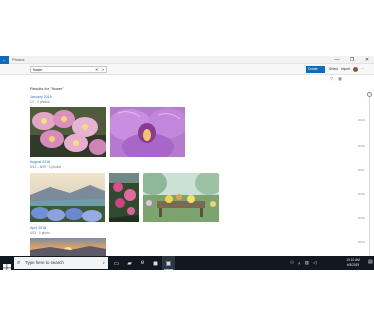  What do you see at coordinates (307, 263) in the screenshot?
I see `network-icon: ▥` at bounding box center [307, 263].